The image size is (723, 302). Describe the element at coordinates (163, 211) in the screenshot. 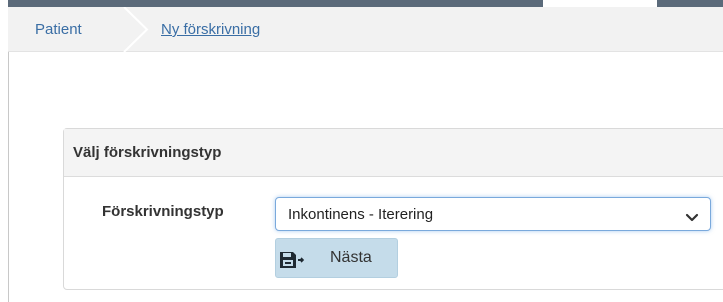

I see `prescription-type-label: Förskrivningstyp` at that location.